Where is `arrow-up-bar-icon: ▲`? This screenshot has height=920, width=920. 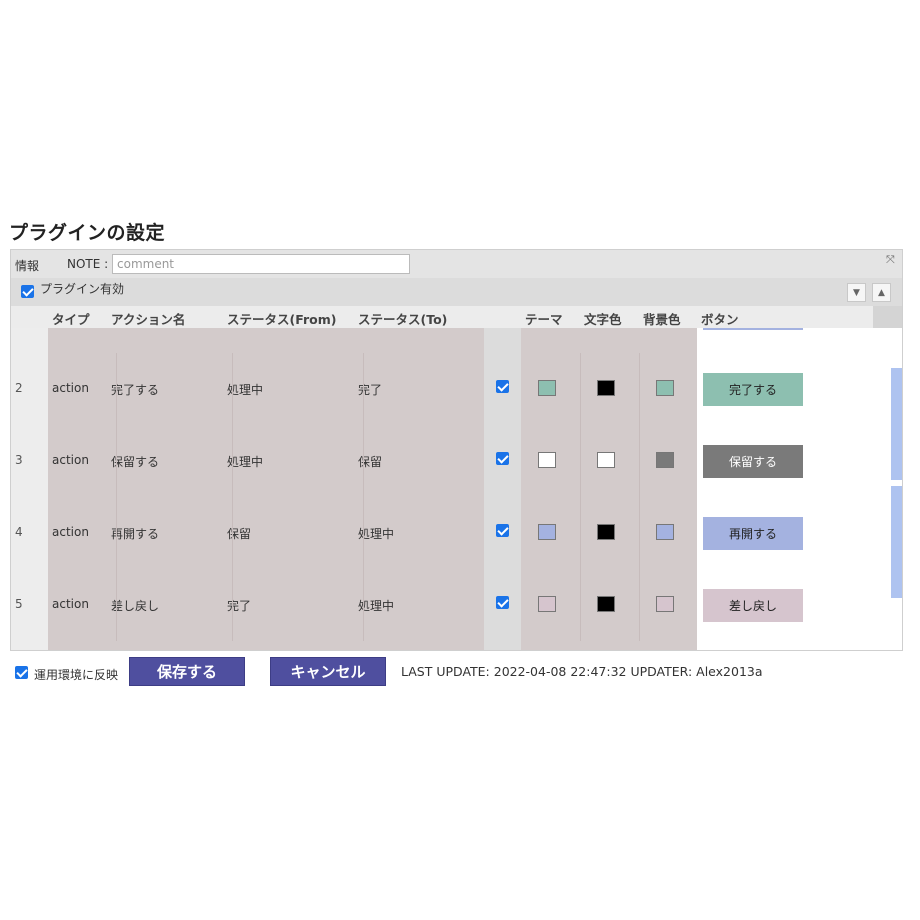
arrow-up-bar-icon: ▲ is located at coordinates (881, 292).